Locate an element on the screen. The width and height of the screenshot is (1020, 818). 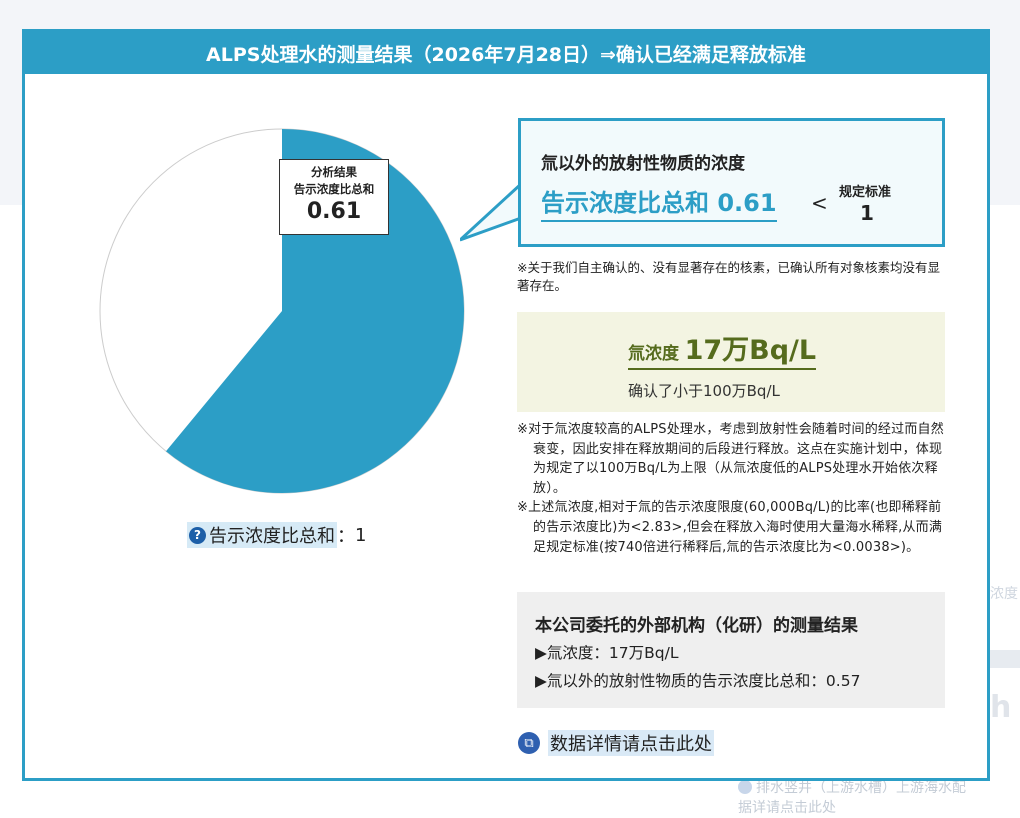
standard-label: 规定标准 is located at coordinates (865, 192).